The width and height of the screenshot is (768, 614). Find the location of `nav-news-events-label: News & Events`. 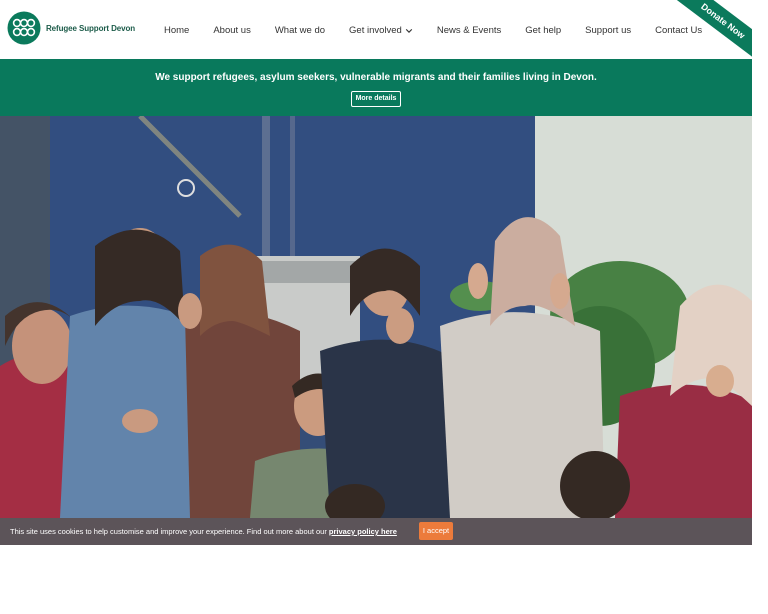

nav-news-events-label: News & Events is located at coordinates (469, 30).